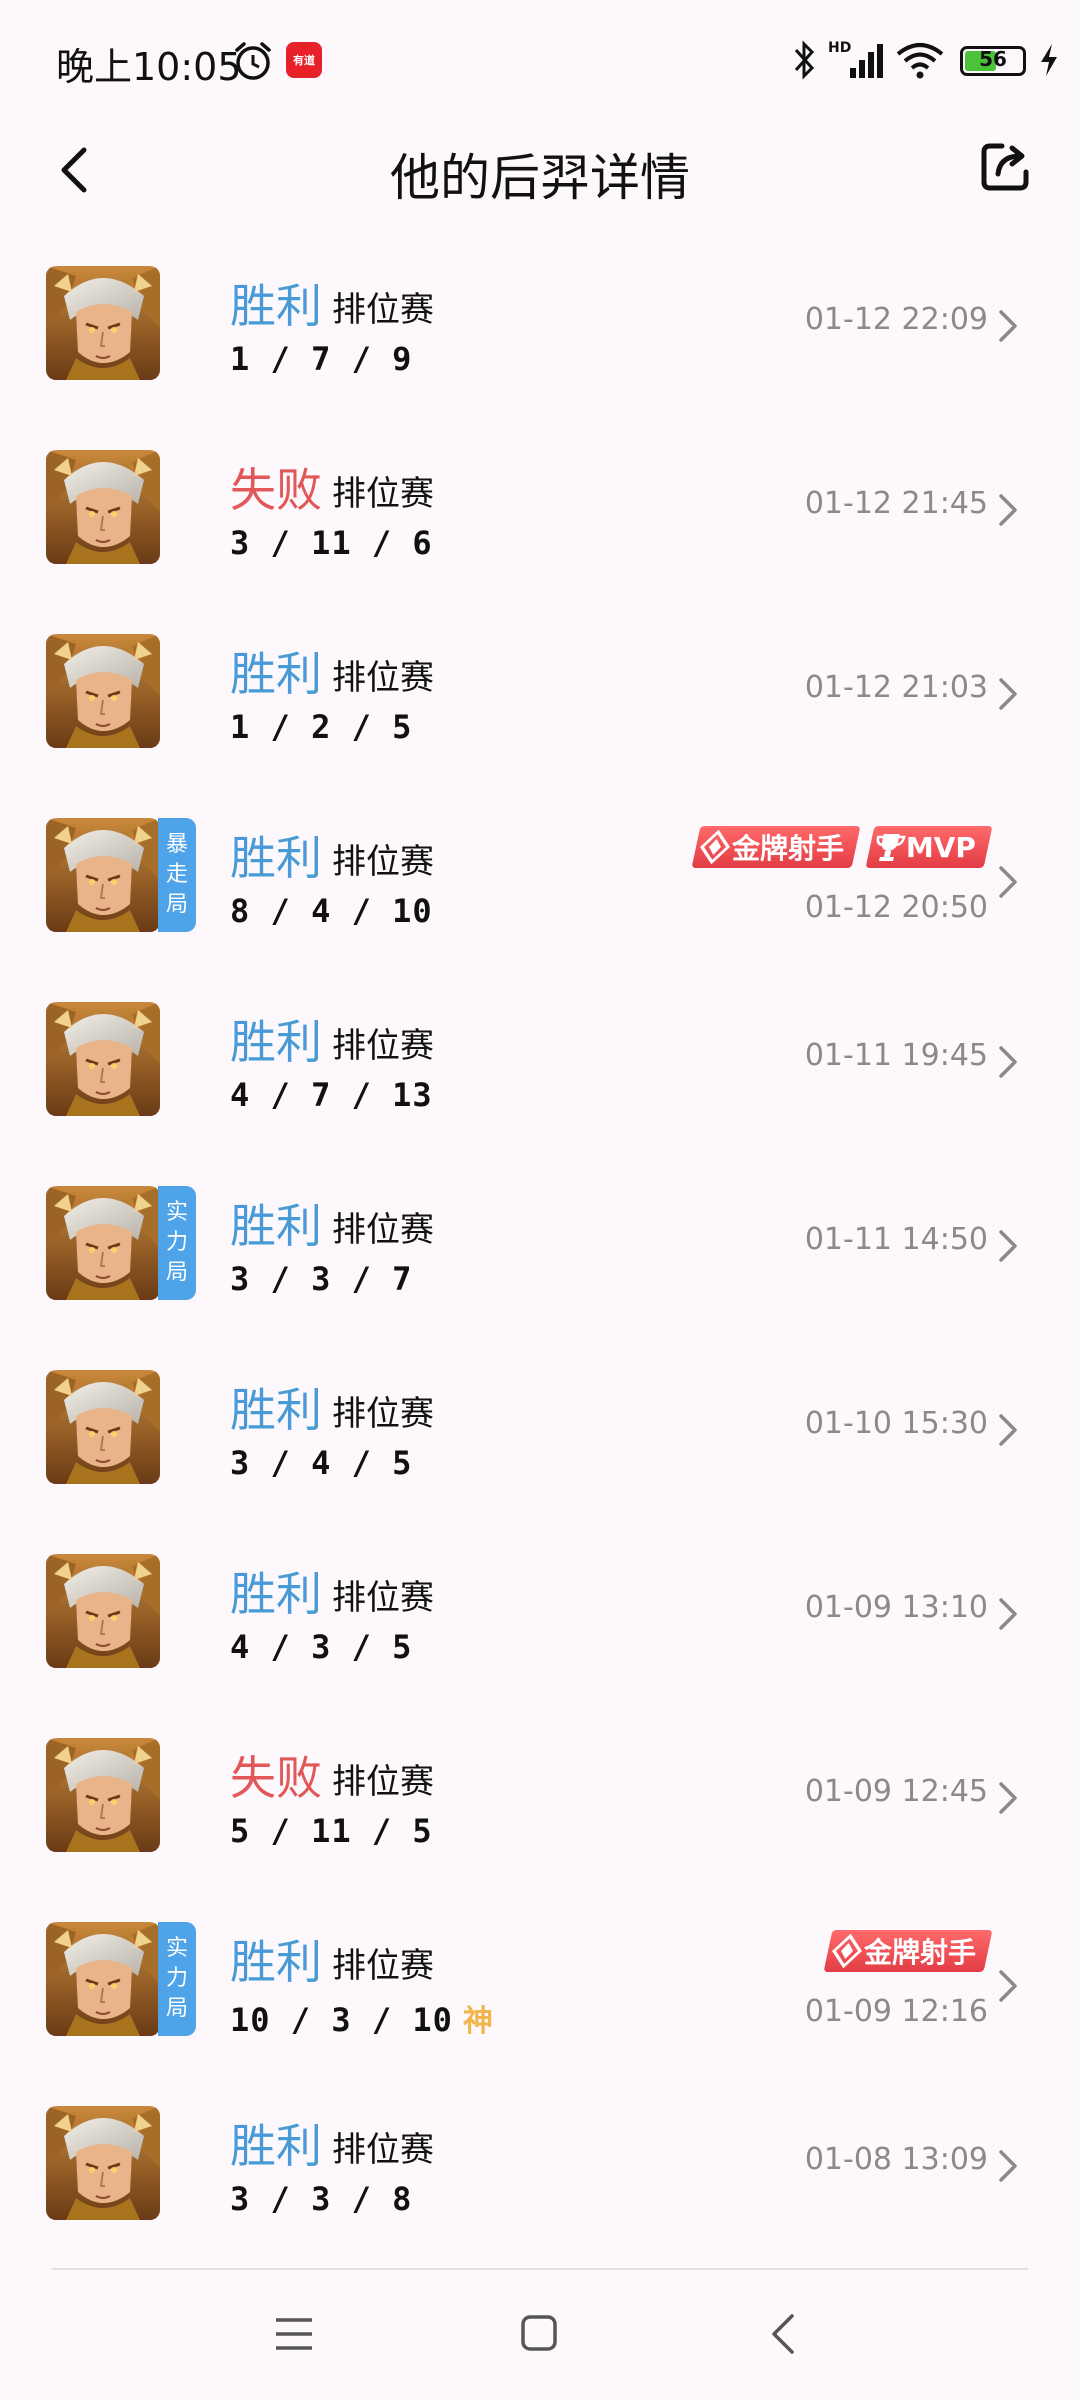 This screenshot has width=1080, height=2400. Describe the element at coordinates (540, 178) in the screenshot. I see `page-title: 他的后羿详情` at that location.